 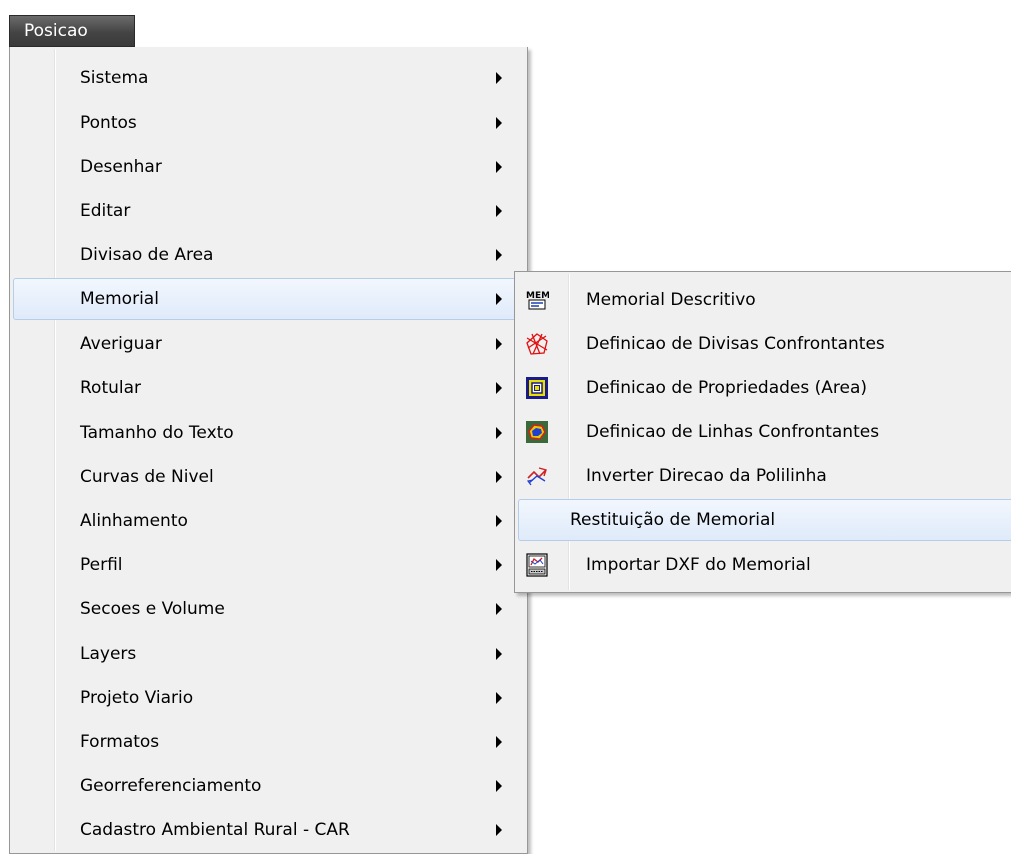 What do you see at coordinates (671, 300) in the screenshot?
I see `submenu-item-label: Memorial Descritivo` at bounding box center [671, 300].